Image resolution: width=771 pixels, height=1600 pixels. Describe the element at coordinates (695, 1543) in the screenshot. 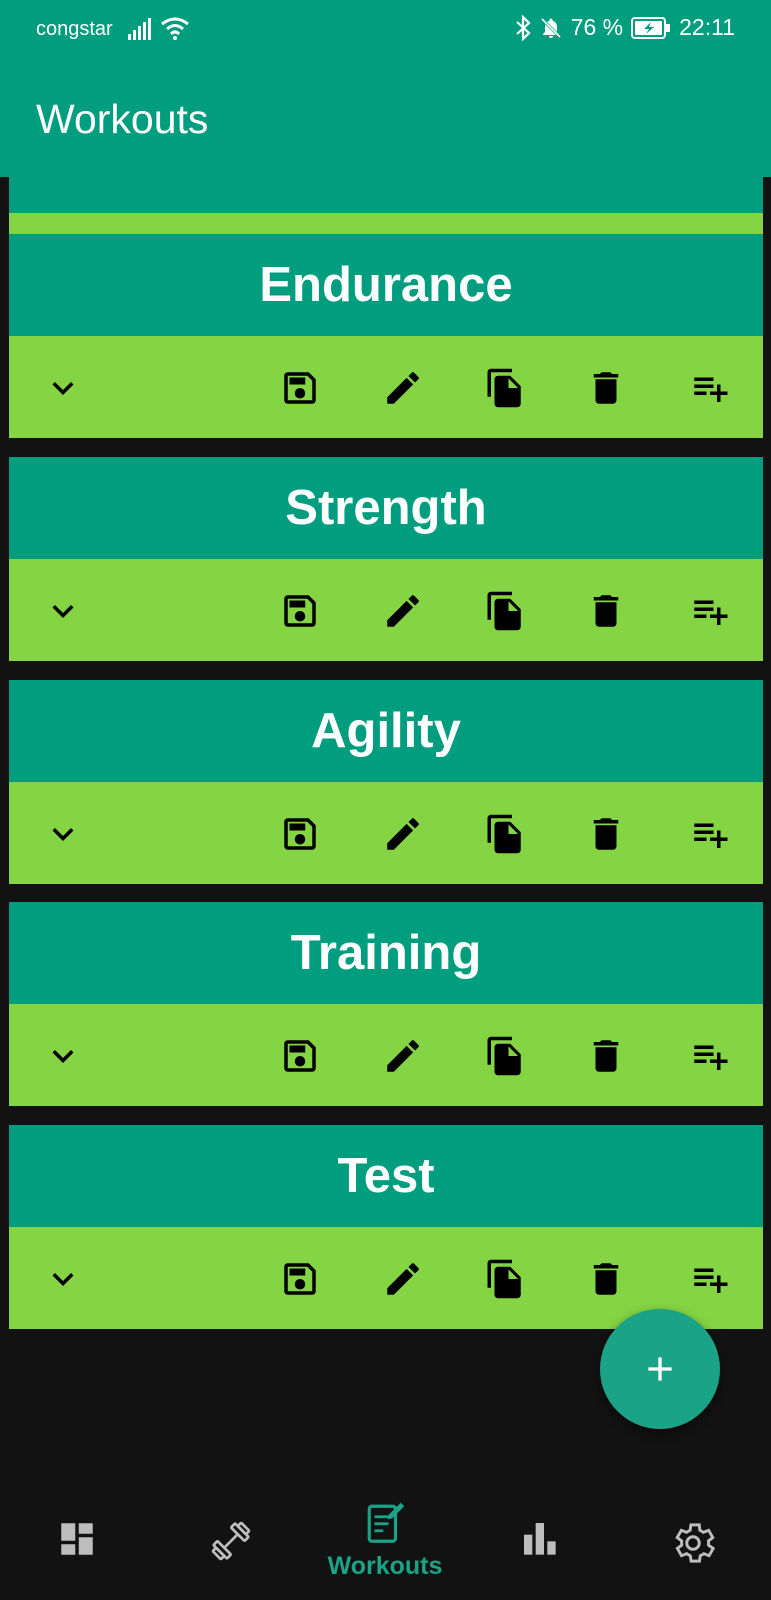

I see `settings-icon` at that location.